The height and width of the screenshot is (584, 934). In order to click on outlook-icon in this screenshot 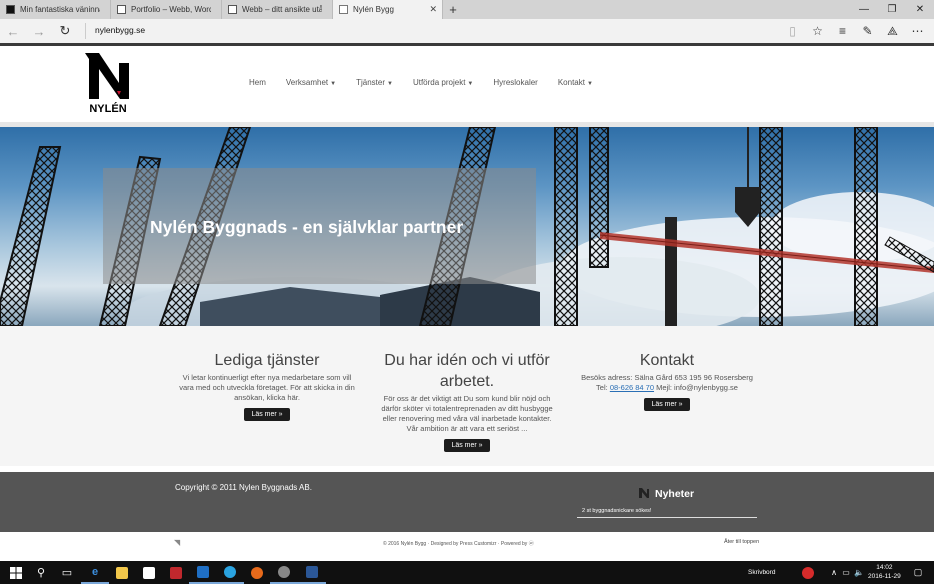, I will do `click(203, 572)`.